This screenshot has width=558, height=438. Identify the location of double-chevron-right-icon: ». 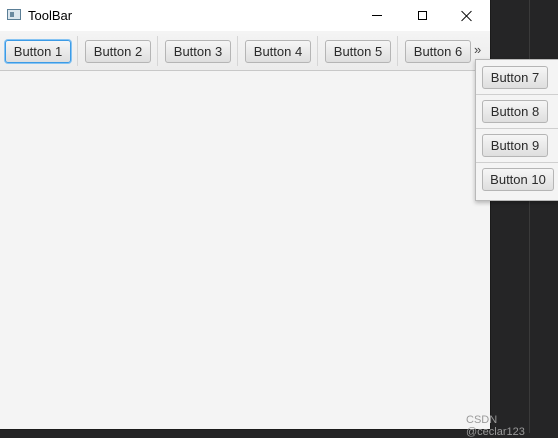
(477, 49).